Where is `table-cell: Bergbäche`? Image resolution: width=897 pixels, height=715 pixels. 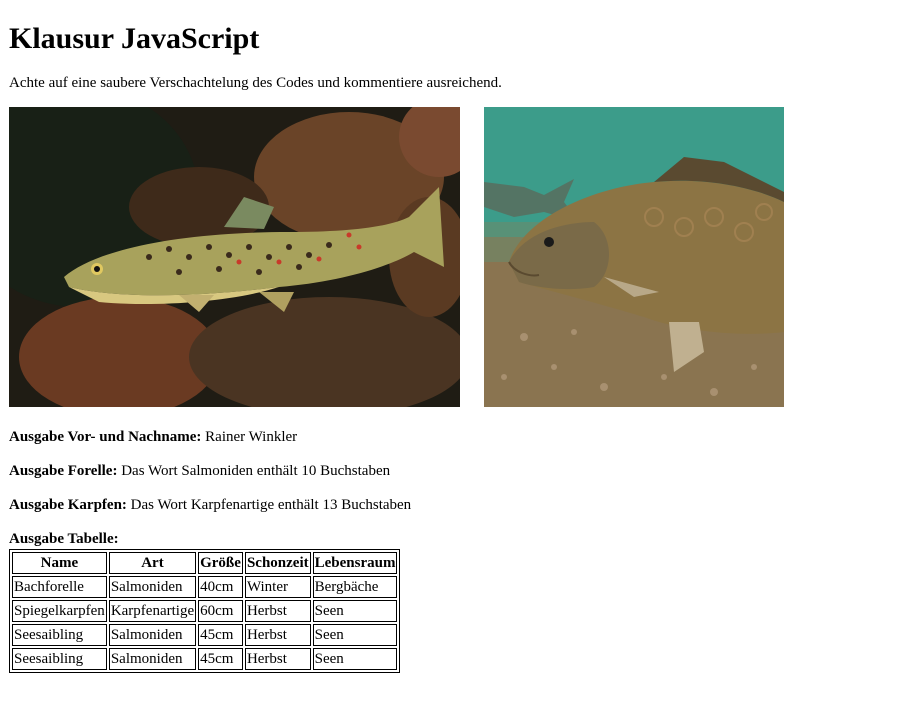 table-cell: Bergbäche is located at coordinates (355, 587).